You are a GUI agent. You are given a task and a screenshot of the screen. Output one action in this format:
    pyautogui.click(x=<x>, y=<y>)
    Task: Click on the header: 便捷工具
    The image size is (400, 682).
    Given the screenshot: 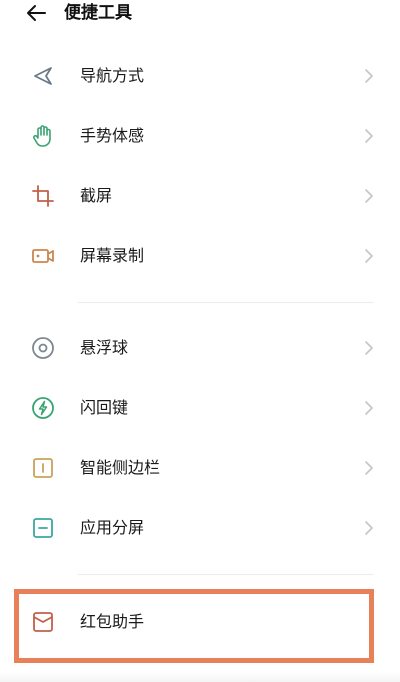 What is the action you would take?
    pyautogui.click(x=200, y=14)
    